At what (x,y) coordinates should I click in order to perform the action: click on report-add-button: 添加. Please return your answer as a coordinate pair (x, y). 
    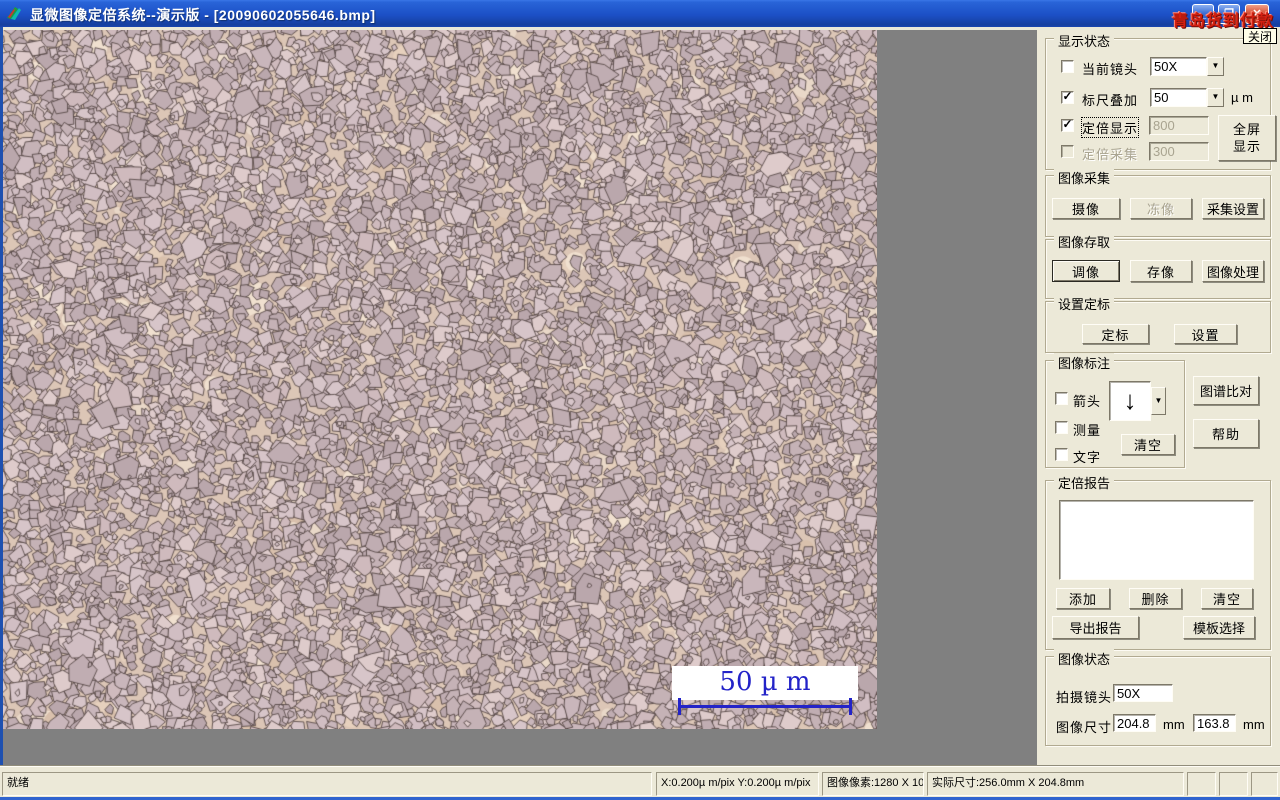
    Looking at the image, I should click on (1083, 598).